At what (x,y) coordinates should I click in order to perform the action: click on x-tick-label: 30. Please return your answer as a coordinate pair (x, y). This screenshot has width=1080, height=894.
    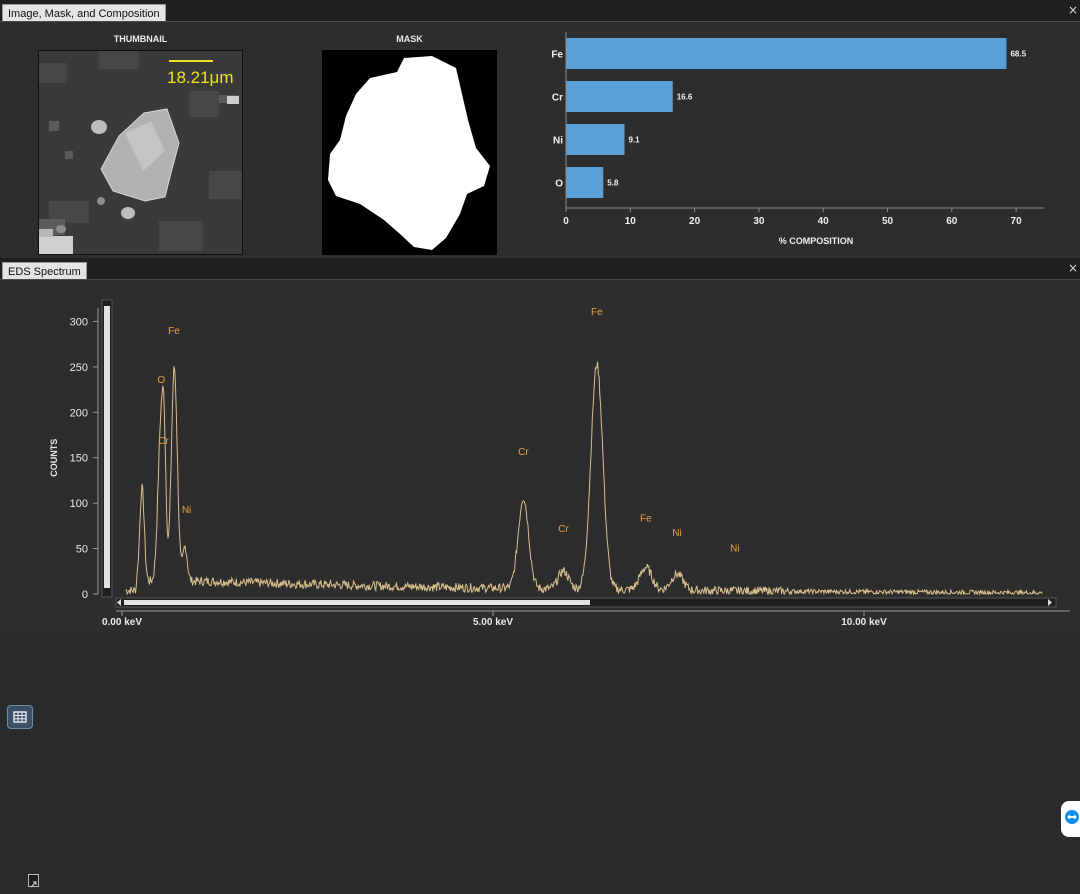
    Looking at the image, I should click on (759, 221).